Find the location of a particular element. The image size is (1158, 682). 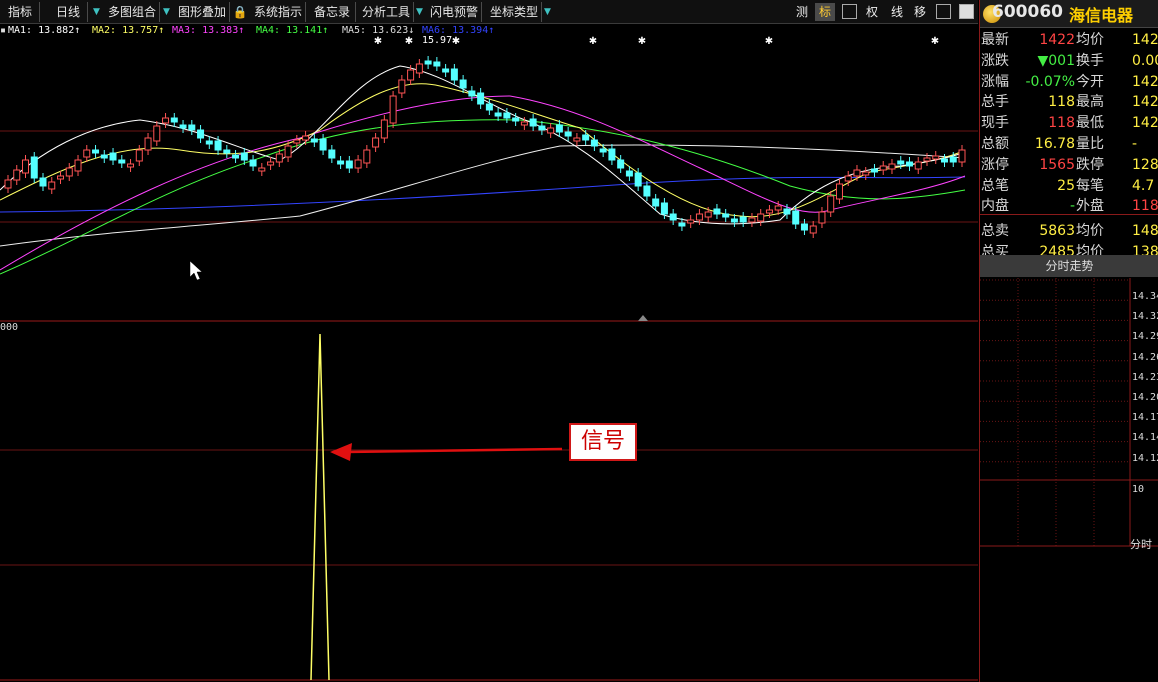

quote-value: 4.7 is located at coordinates (1143, 185).